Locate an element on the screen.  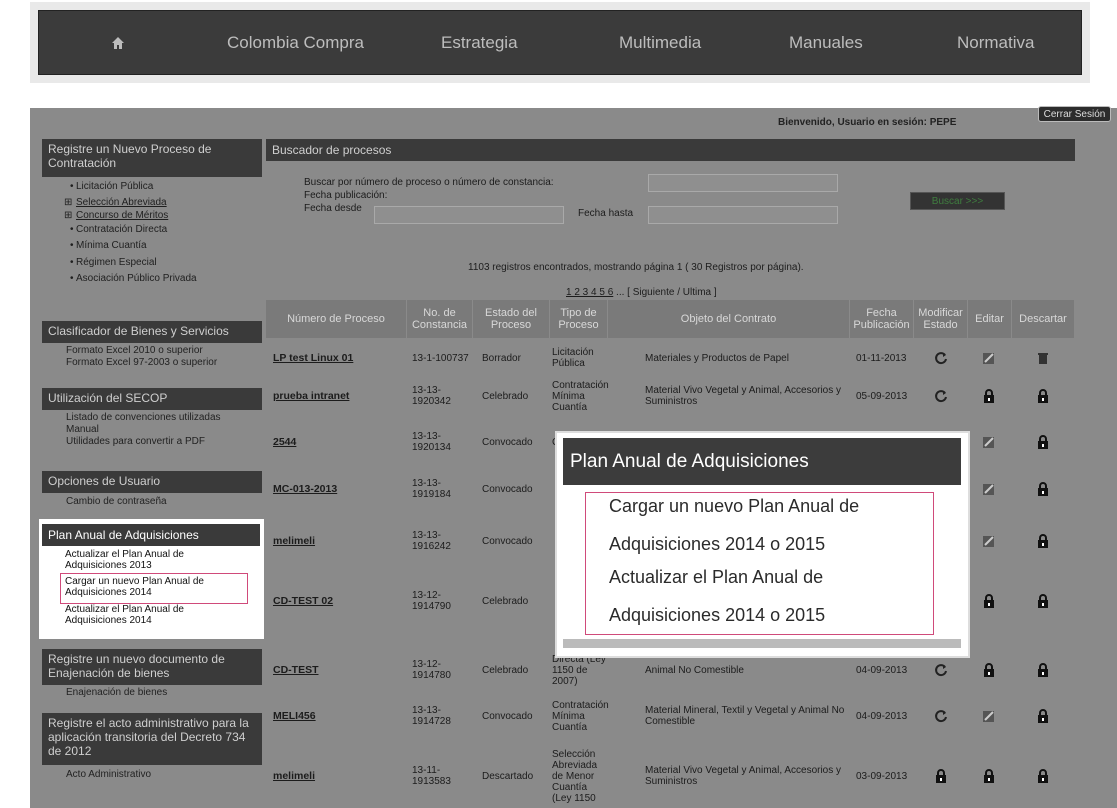
process-number-link: CD-TEST 02 is located at coordinates (340, 601).